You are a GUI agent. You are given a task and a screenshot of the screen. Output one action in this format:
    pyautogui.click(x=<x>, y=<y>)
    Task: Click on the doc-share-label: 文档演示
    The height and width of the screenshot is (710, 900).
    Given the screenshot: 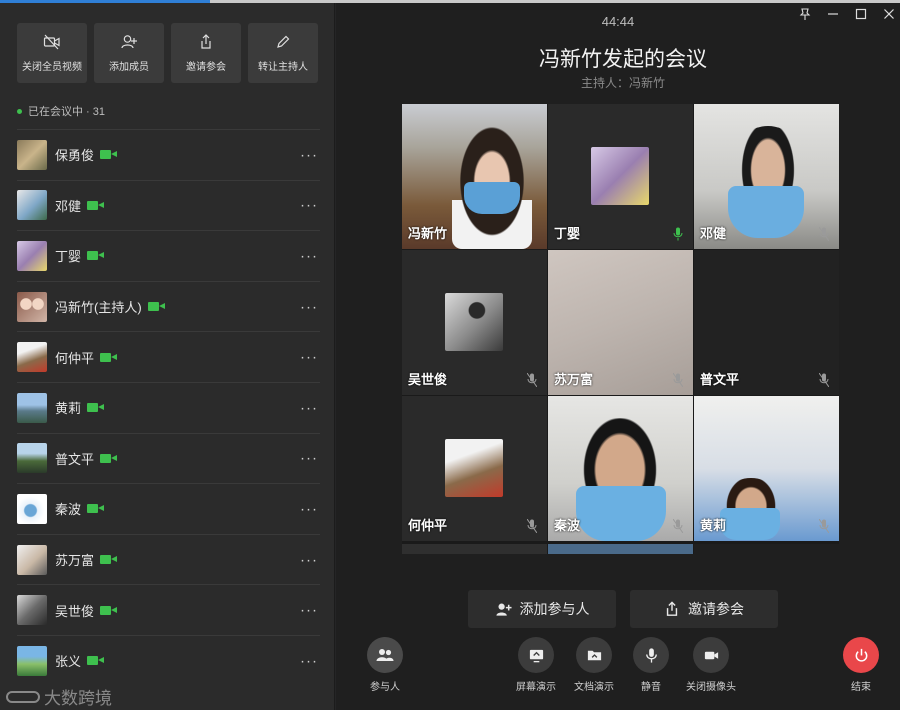 What is the action you would take?
    pyautogui.click(x=594, y=687)
    